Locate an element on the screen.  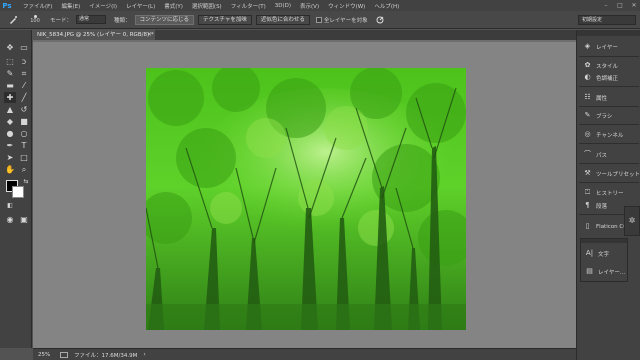
history-brush-tool-icon: ↺ is located at coordinates (24, 109).